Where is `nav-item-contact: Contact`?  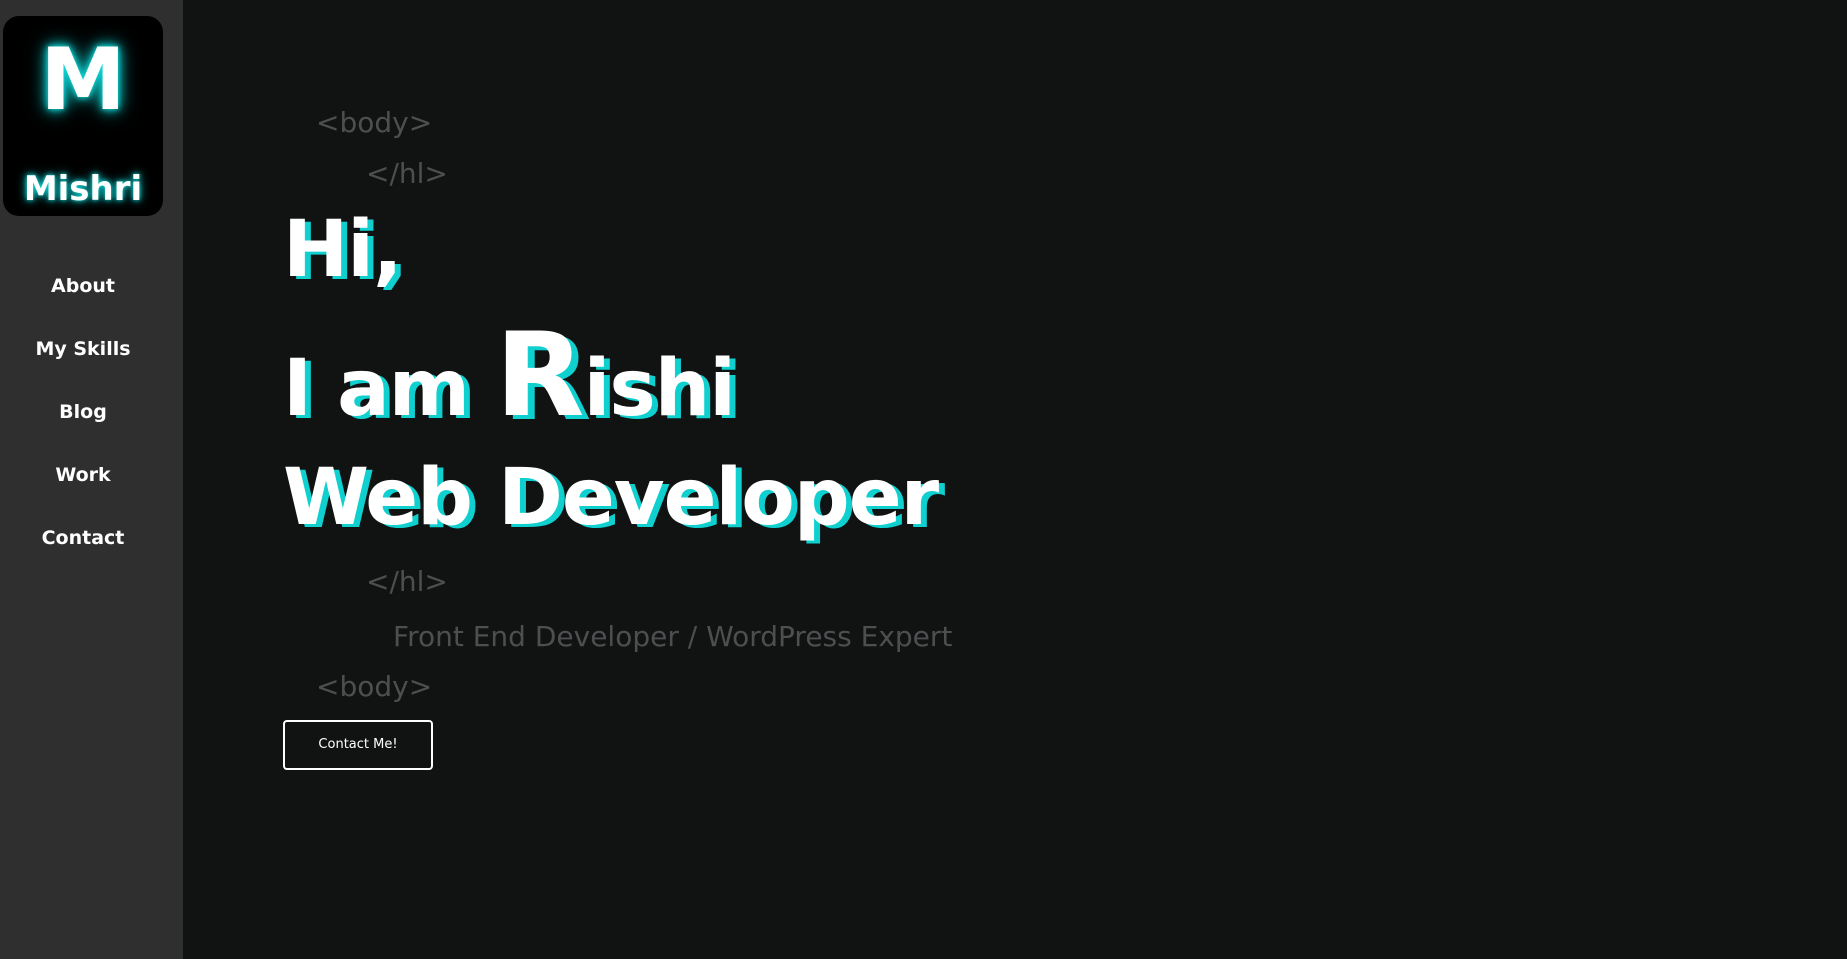
nav-item-contact: Contact is located at coordinates (83, 543).